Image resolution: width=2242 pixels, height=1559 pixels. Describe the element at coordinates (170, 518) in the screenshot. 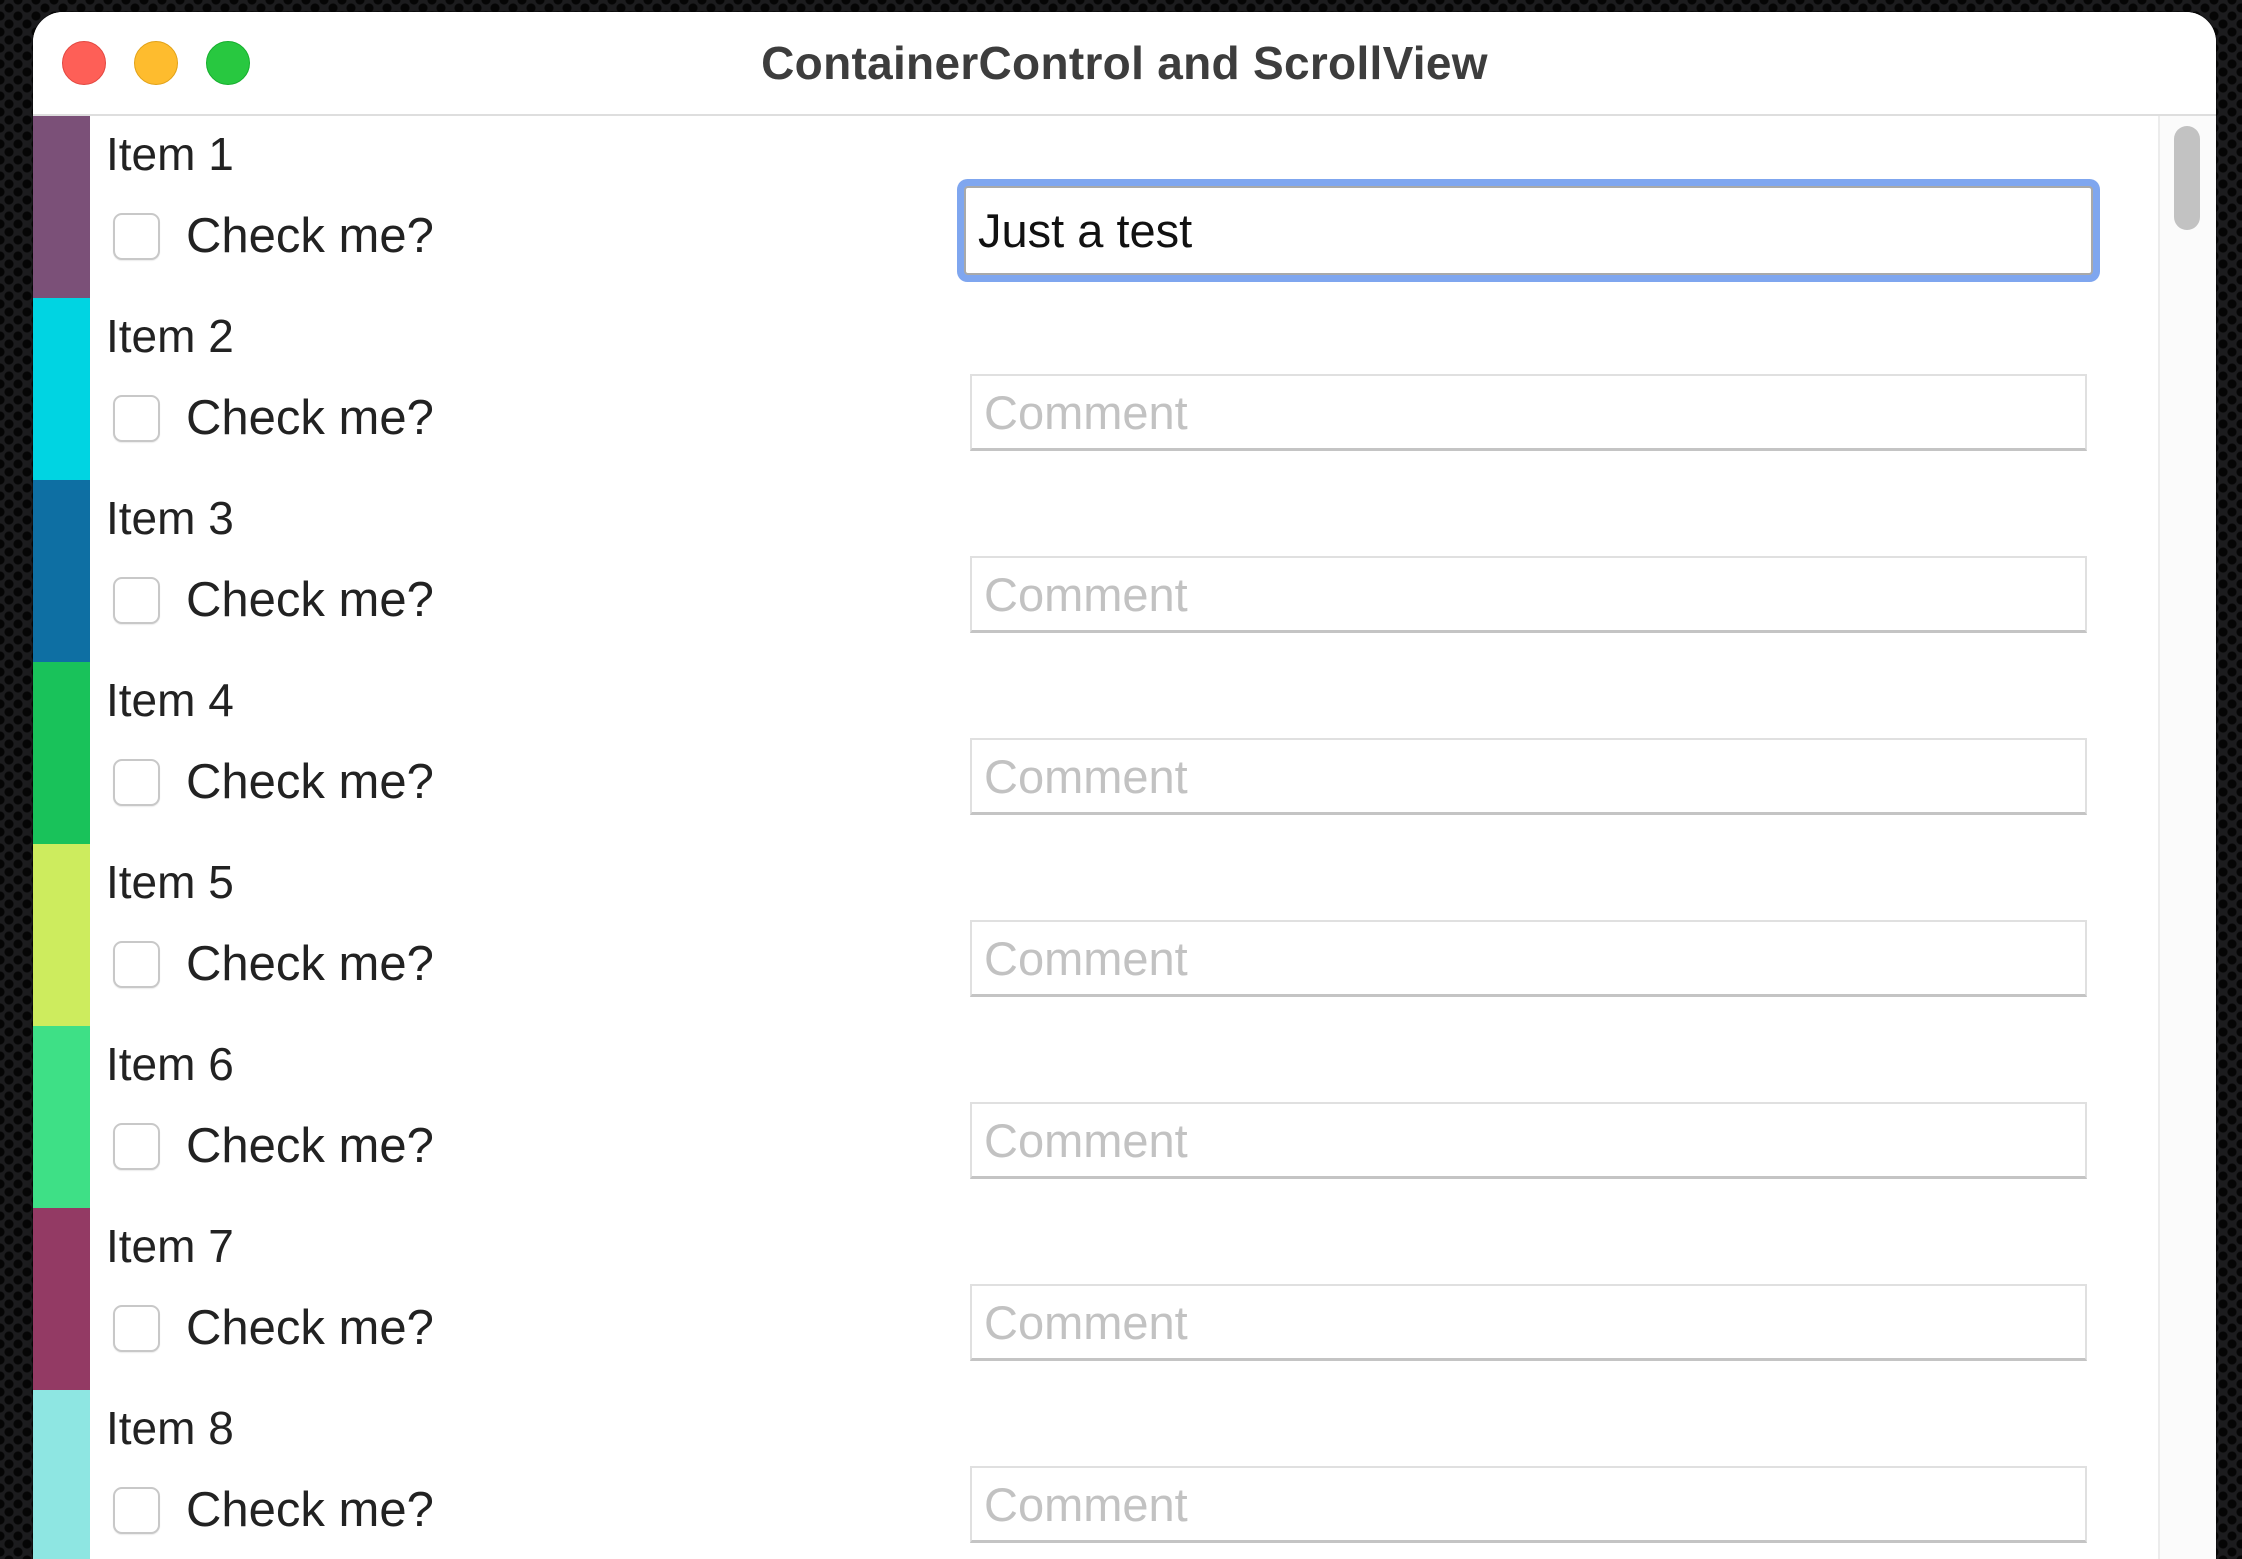

I see `item-label: Item 3` at that location.